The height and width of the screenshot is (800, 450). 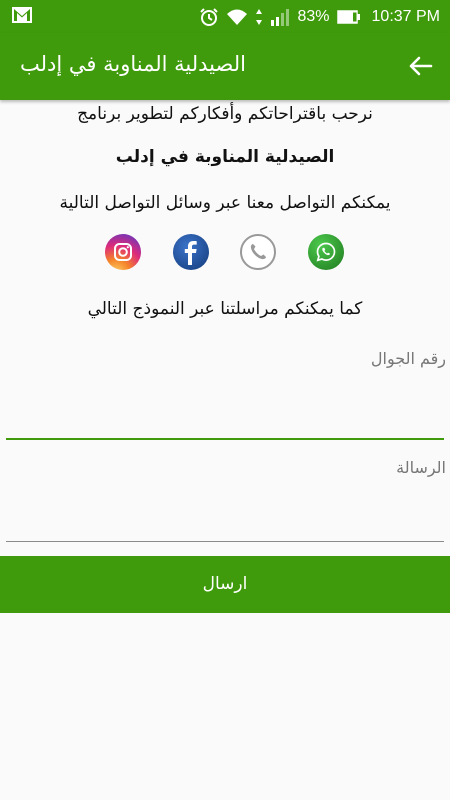 I want to click on page-title: الصيدلية المناوبة في إدلب, so click(x=133, y=64).